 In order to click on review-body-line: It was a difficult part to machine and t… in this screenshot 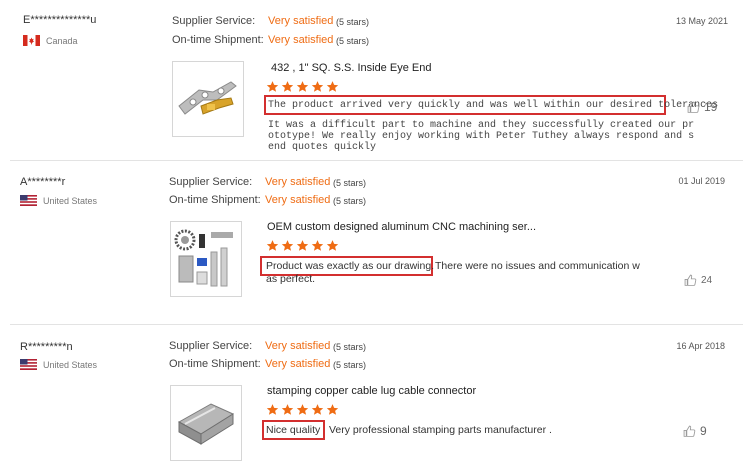, I will do `click(481, 125)`.